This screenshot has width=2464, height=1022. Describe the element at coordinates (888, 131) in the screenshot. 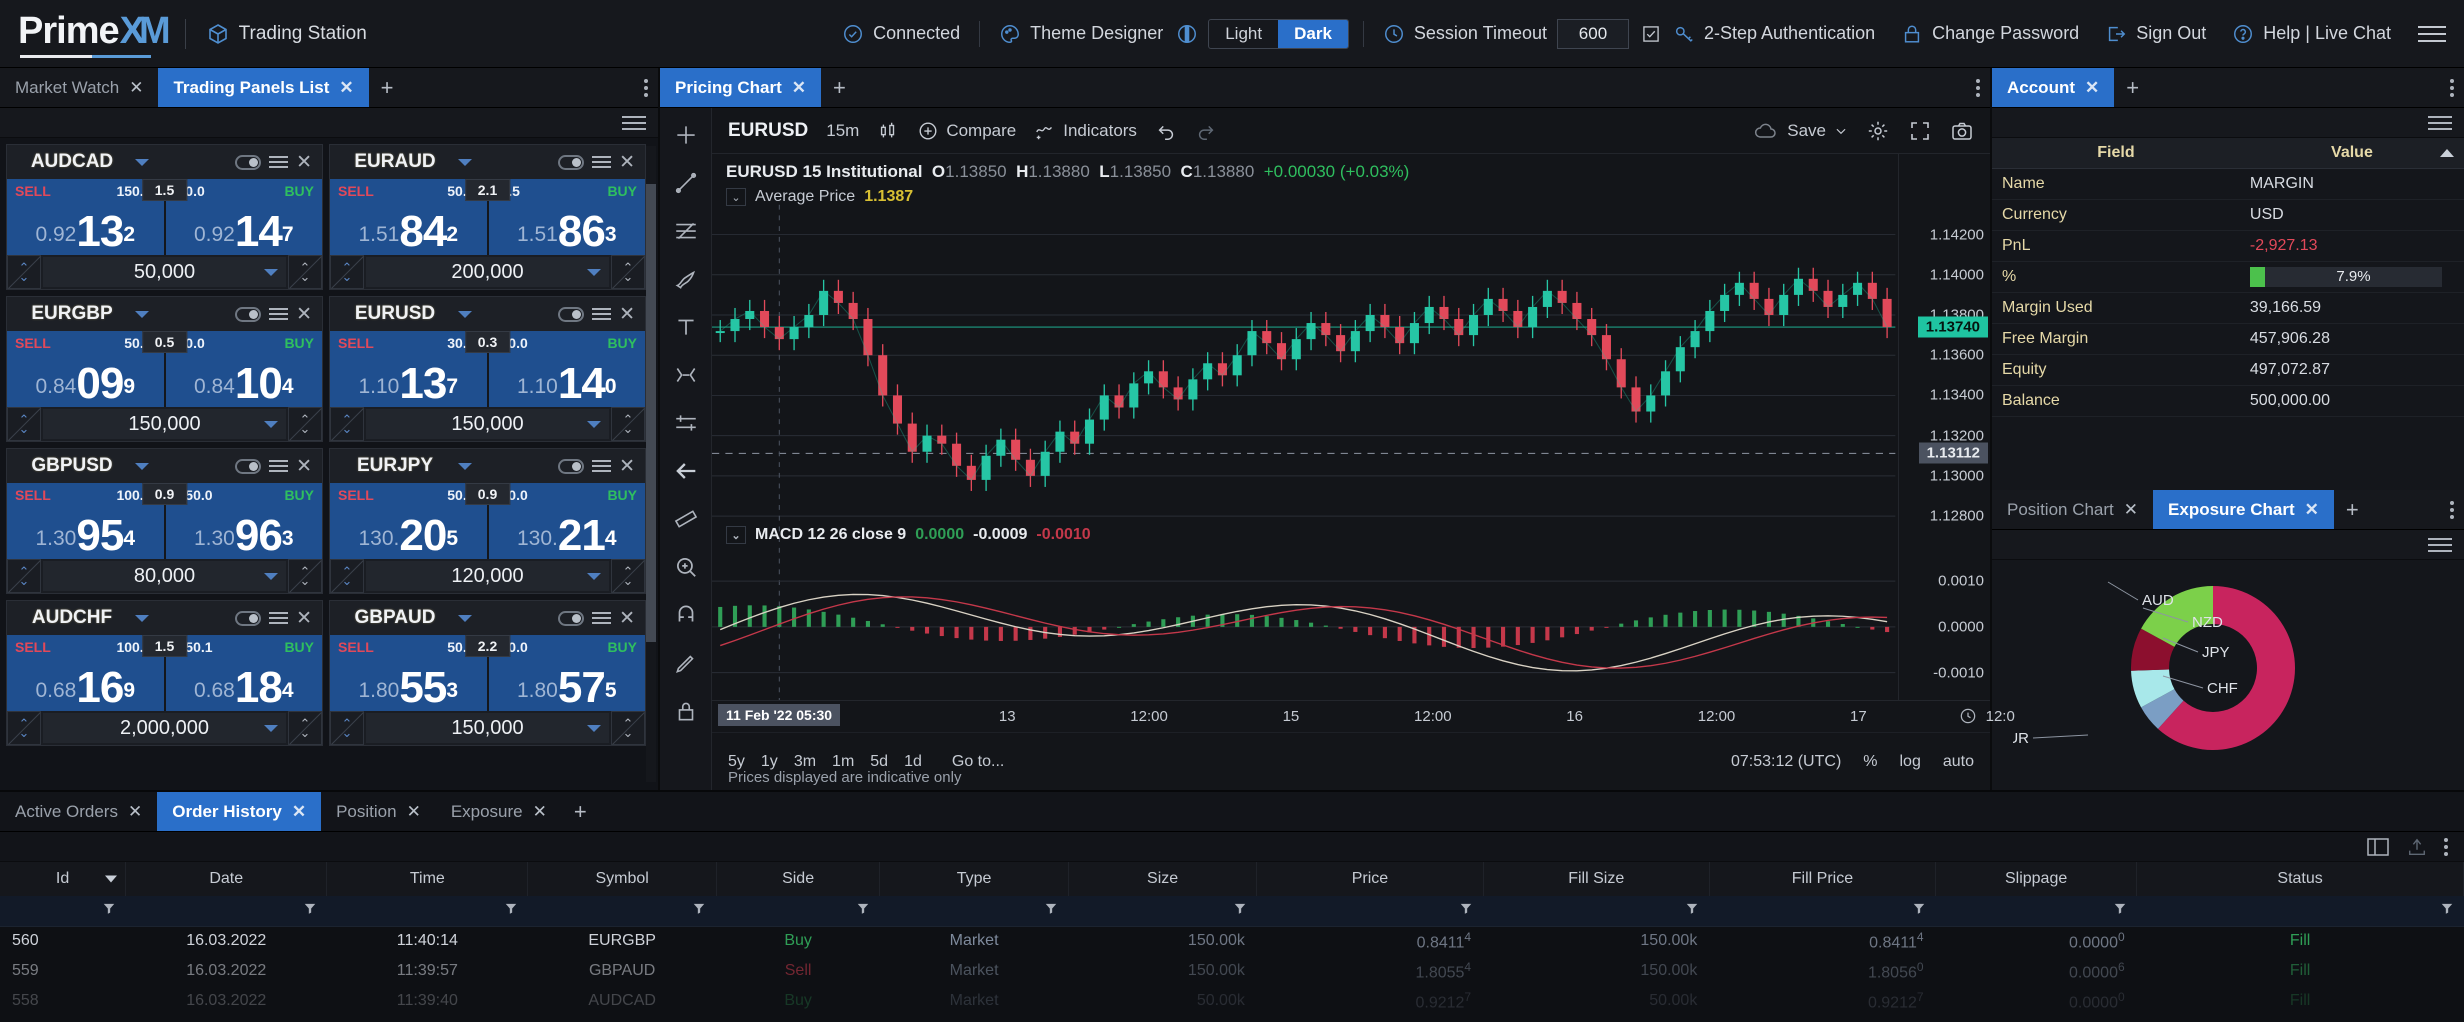

I see `candlestick-icon` at that location.